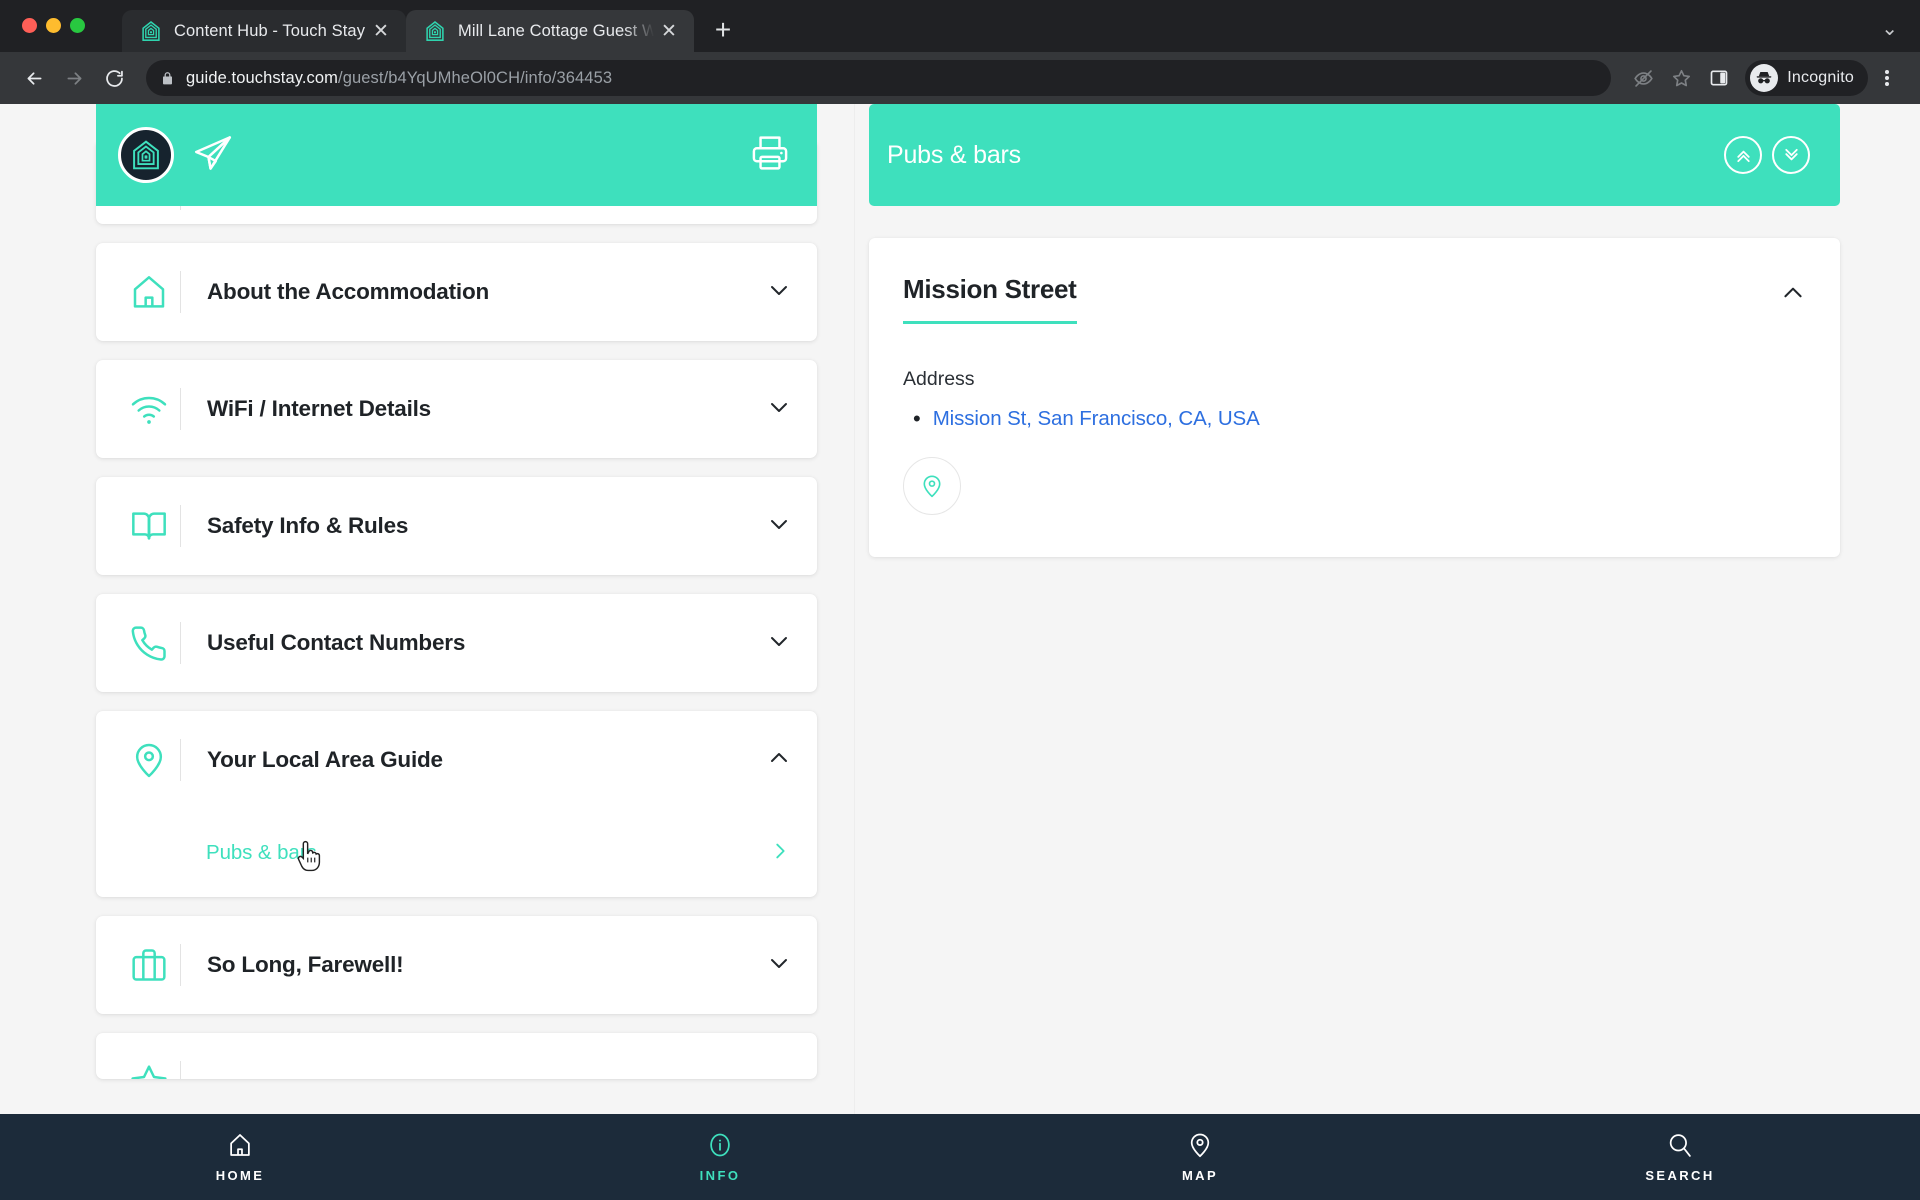 This screenshot has width=1920, height=1200. I want to click on nav-item-search: SEARCH, so click(1680, 1157).